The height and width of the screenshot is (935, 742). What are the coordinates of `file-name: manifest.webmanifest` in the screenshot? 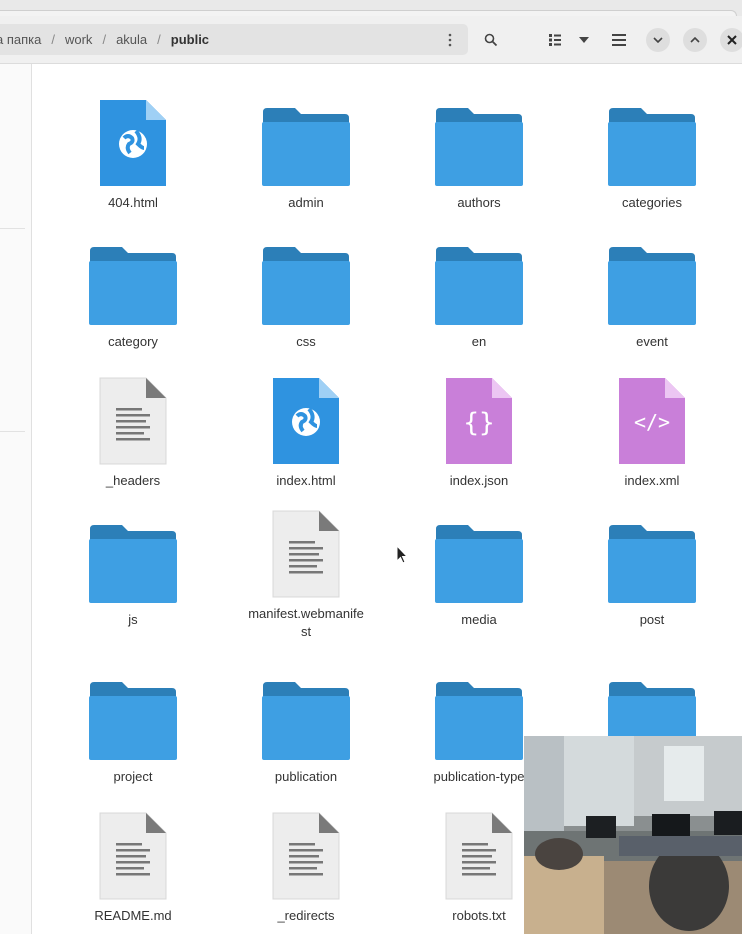 It's located at (306, 622).